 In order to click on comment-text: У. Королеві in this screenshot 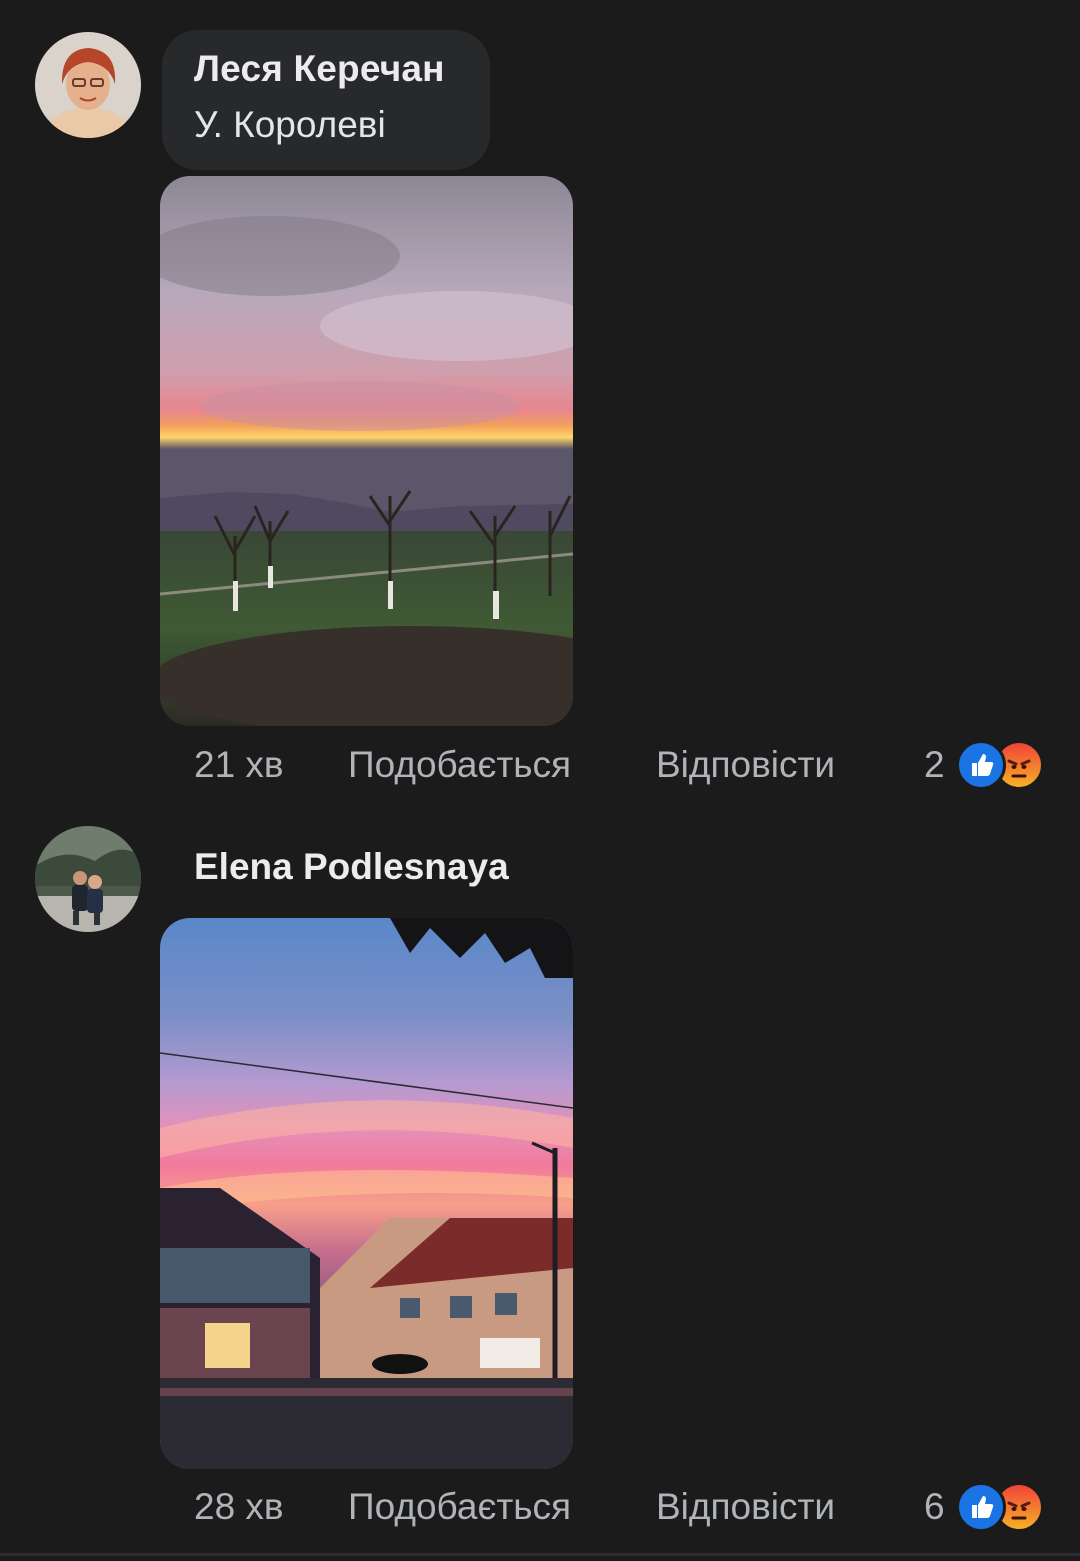, I will do `click(290, 124)`.